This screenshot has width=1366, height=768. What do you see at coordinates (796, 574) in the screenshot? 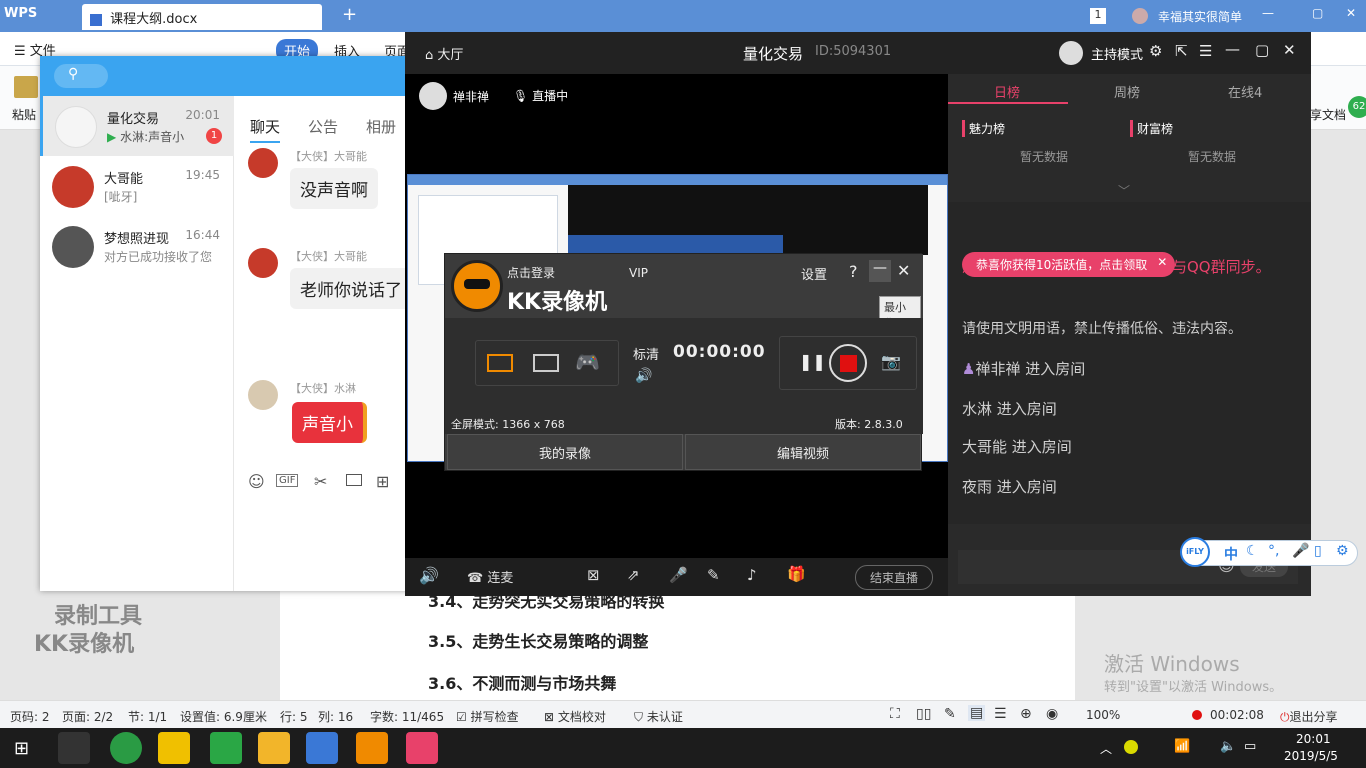
I see `gift-icon: 🎁` at bounding box center [796, 574].